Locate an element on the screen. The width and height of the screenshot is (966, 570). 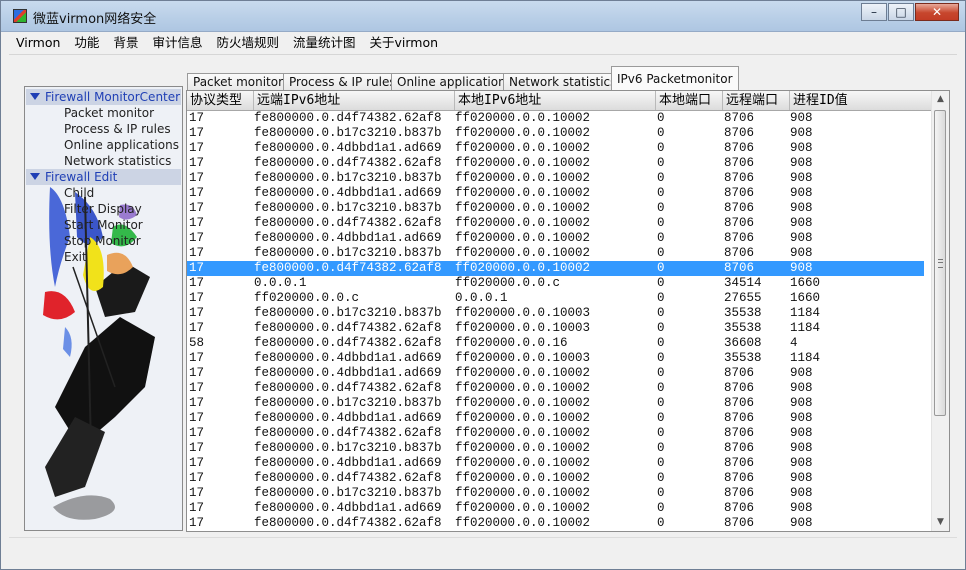
vertical-scrollbar: ▲ ▼ is located at coordinates (940, 311).